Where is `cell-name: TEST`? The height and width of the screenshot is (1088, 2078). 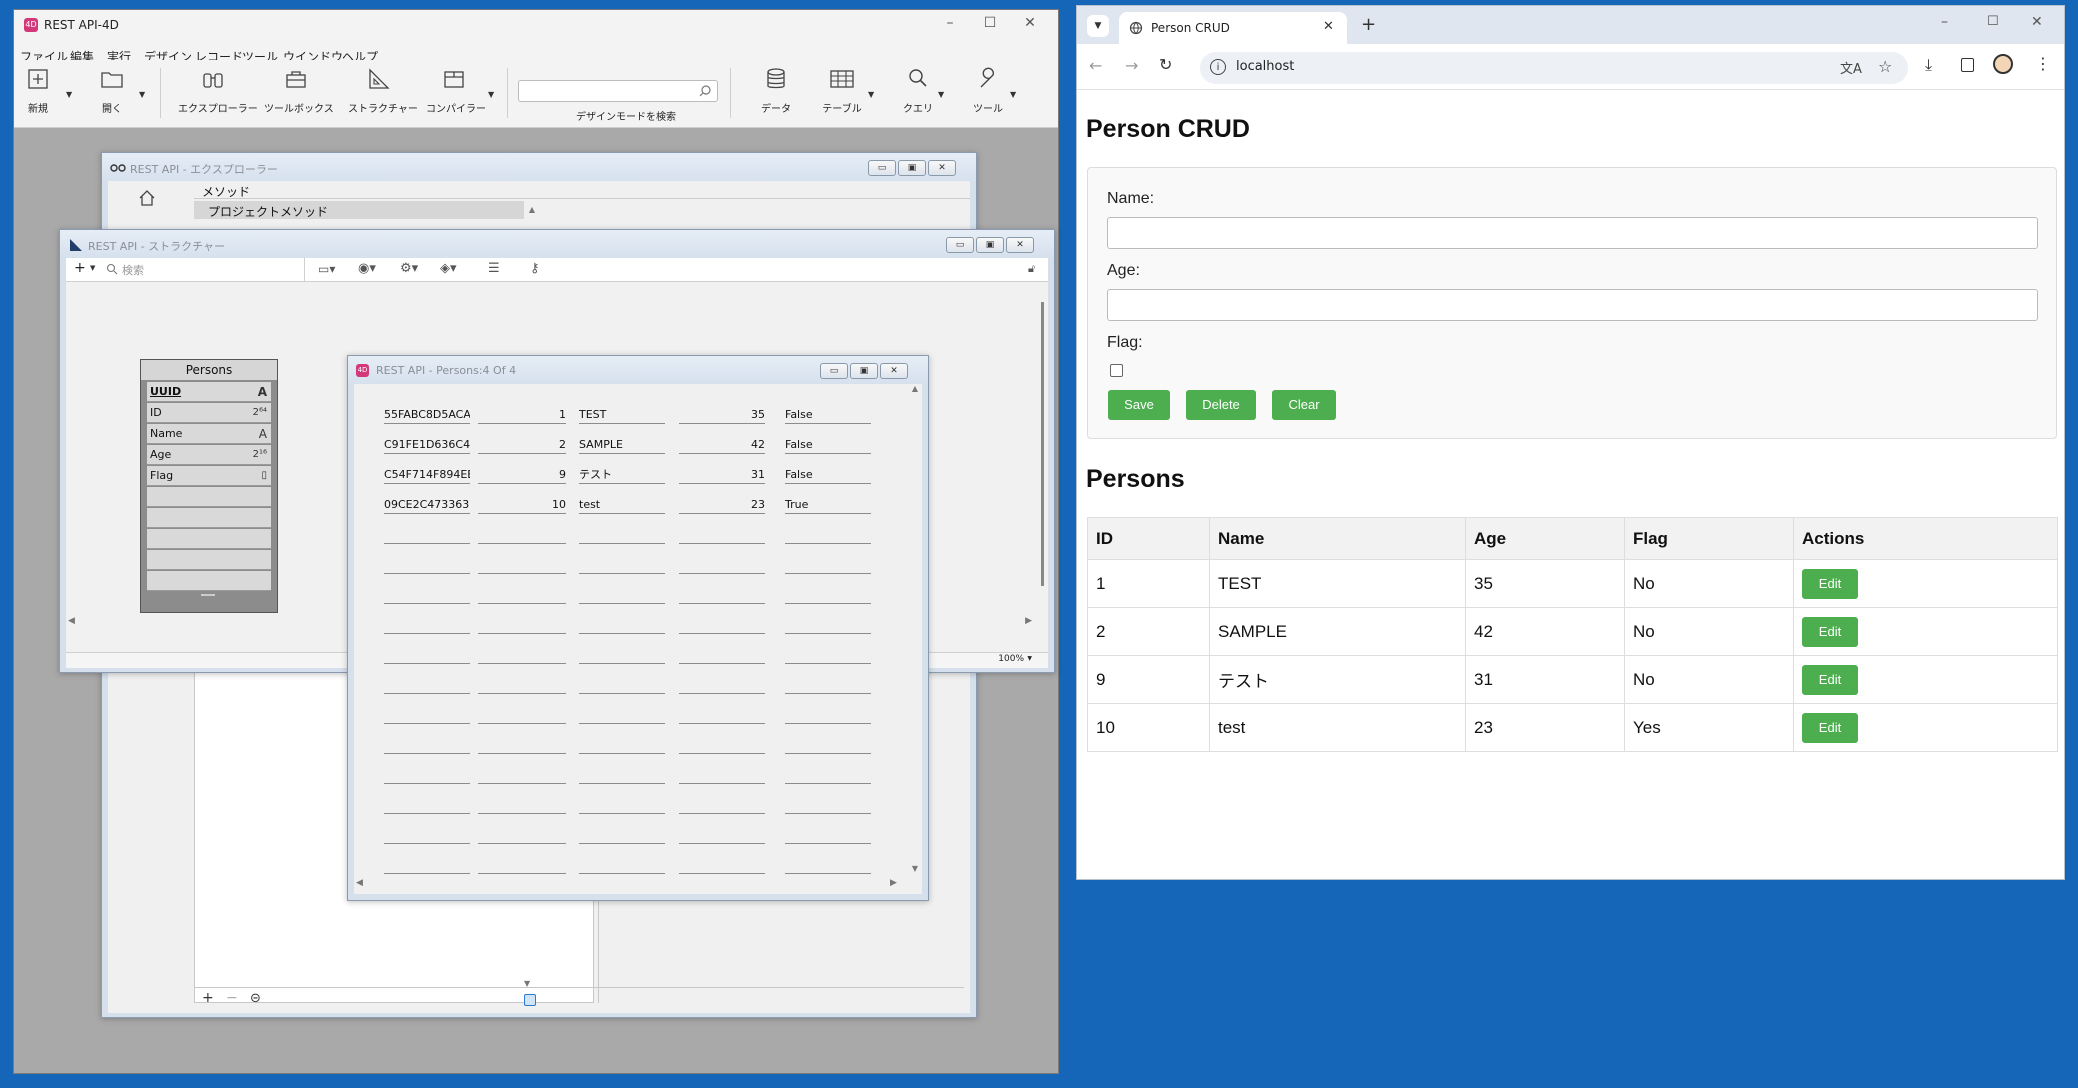 cell-name: TEST is located at coordinates (622, 415).